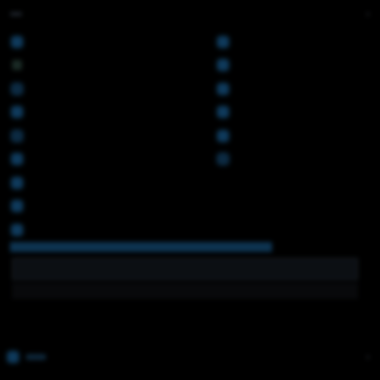 Image resolution: width=380 pixels, height=380 pixels. I want to click on next-section-title, so click(36, 357).